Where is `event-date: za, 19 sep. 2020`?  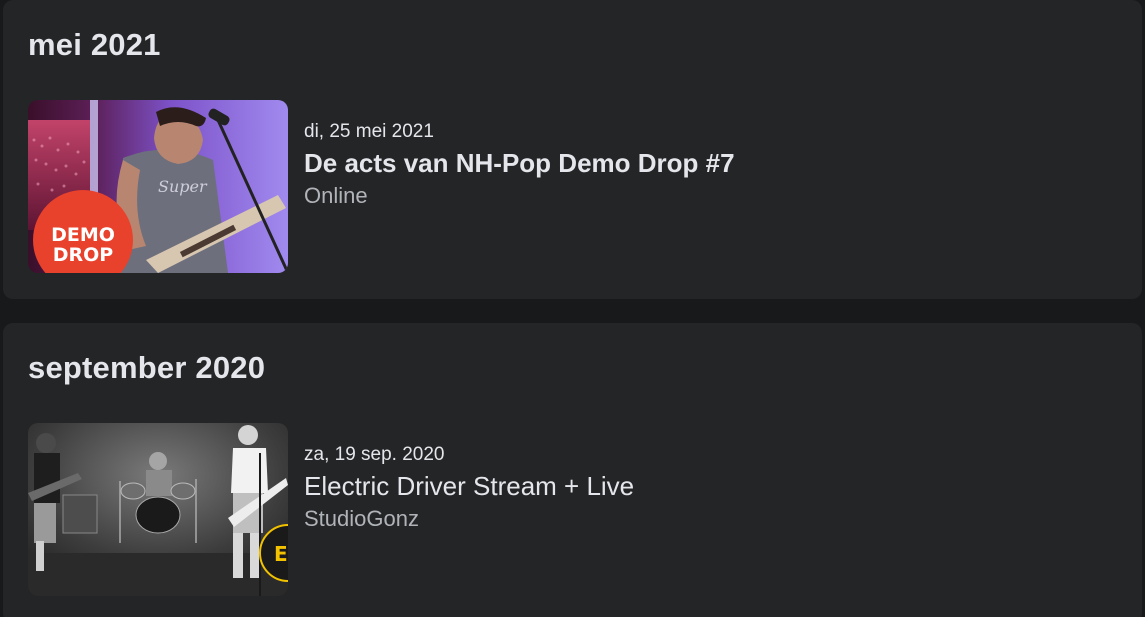 event-date: za, 19 sep. 2020 is located at coordinates (374, 454).